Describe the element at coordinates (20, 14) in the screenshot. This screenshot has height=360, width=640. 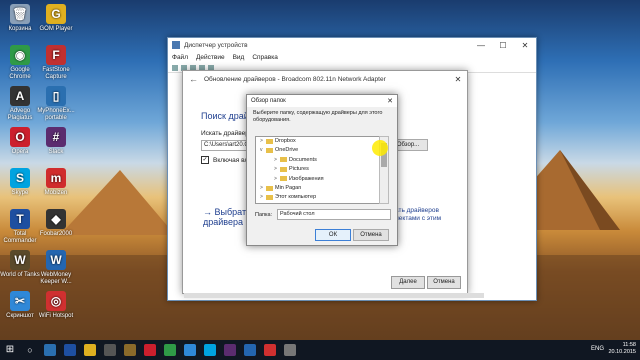
I see `app-icon: 🗑` at that location.